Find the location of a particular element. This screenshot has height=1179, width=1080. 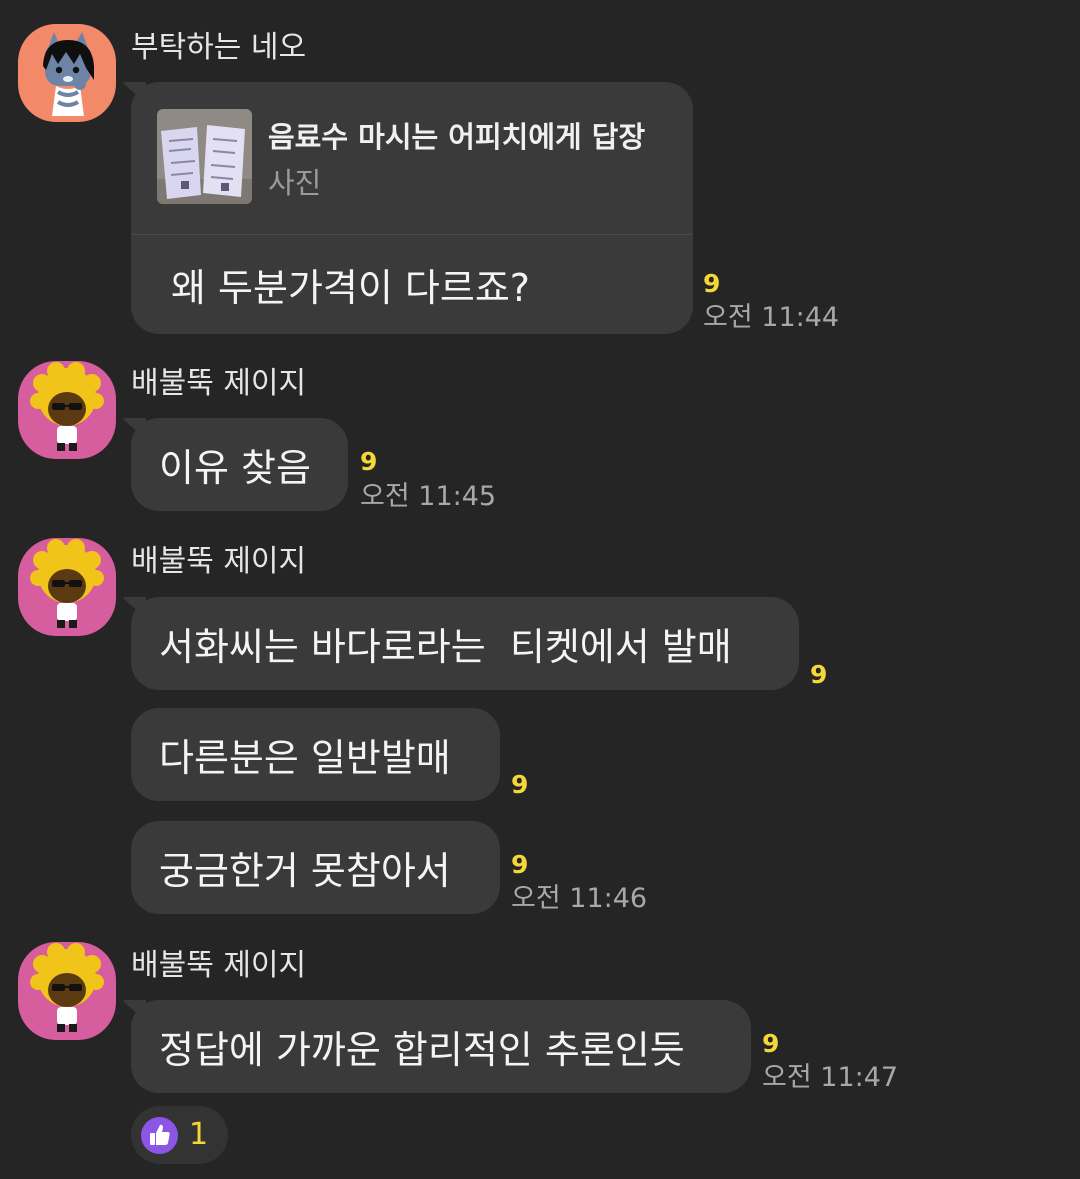

message-bubble: 정답에 가까운 합리적인 추론인듯 is located at coordinates (441, 1046).